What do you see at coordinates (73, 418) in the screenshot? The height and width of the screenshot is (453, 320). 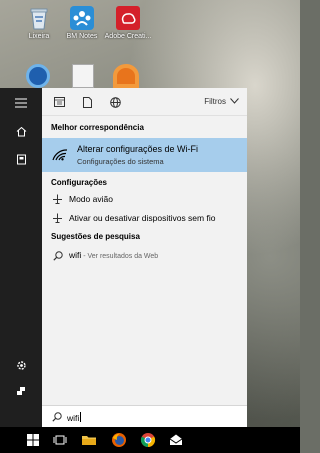 I see `search-input: wifi` at bounding box center [73, 418].